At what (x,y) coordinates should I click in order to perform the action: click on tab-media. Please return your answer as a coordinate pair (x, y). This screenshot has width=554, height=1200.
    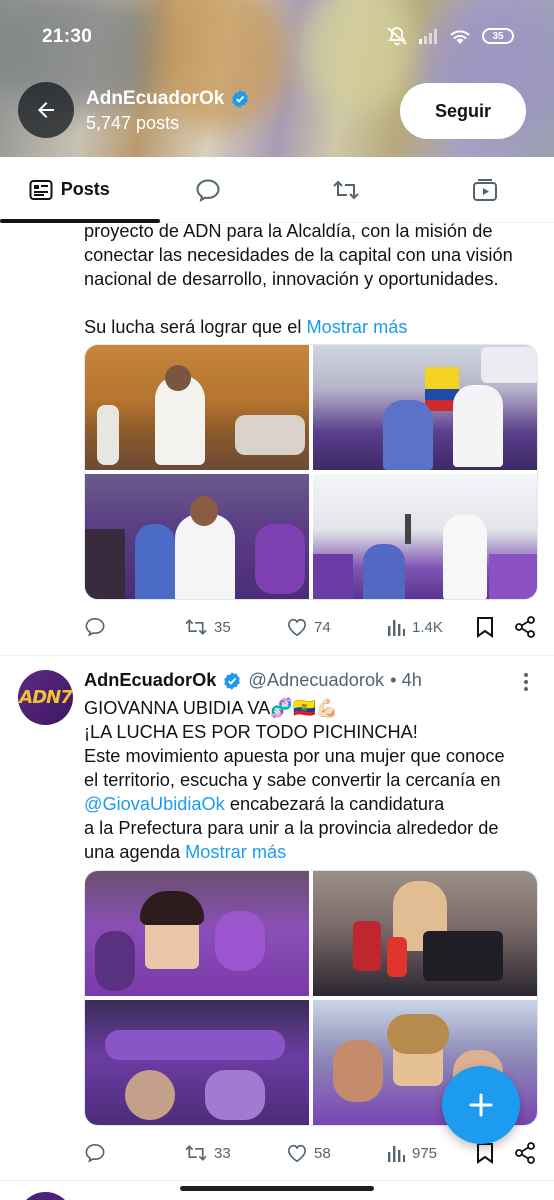
    Looking at the image, I should click on (485, 189).